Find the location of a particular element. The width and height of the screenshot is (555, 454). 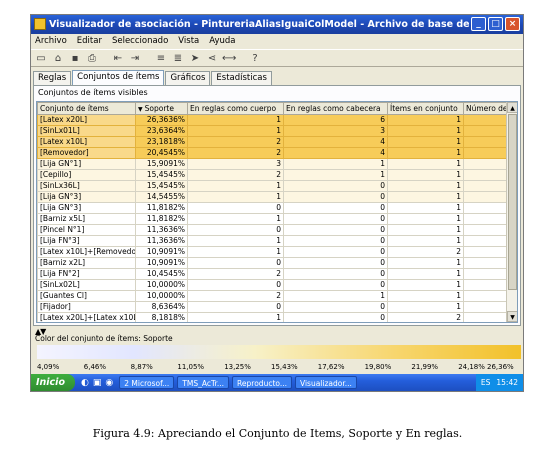

maximize-button: □ is located at coordinates (495, 24).